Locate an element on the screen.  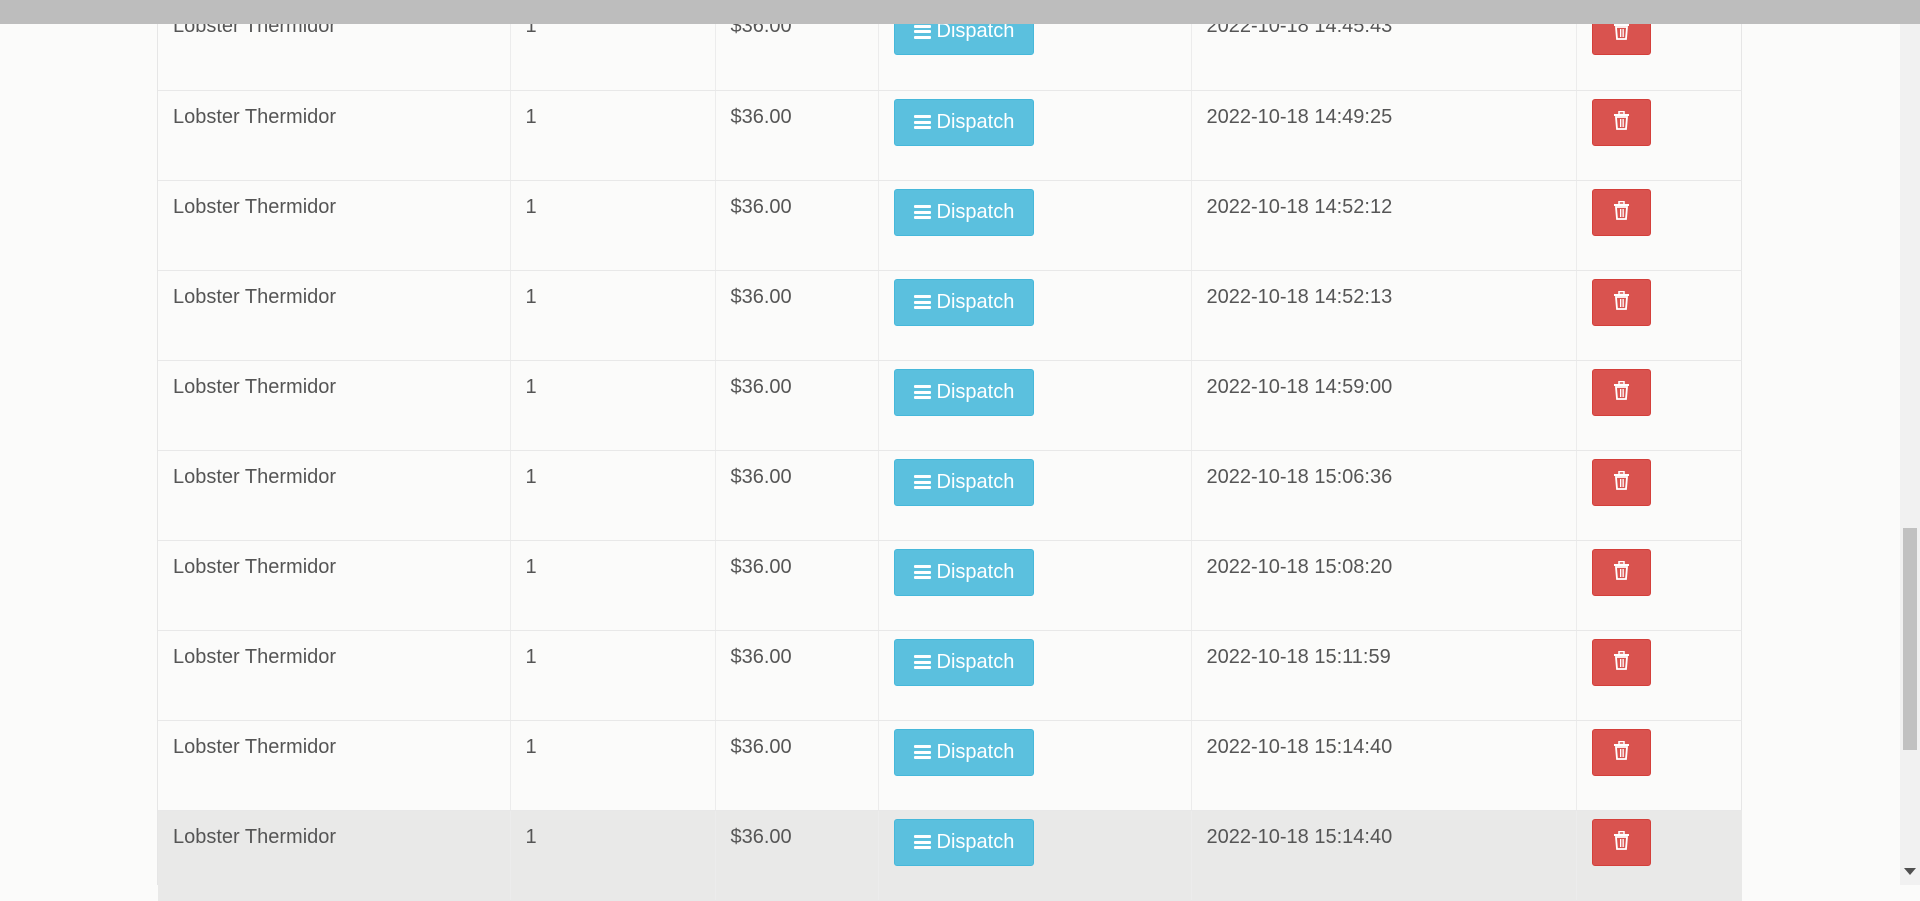
order-time-cell: 2022-10-18 14:52:12 is located at coordinates (1384, 225).